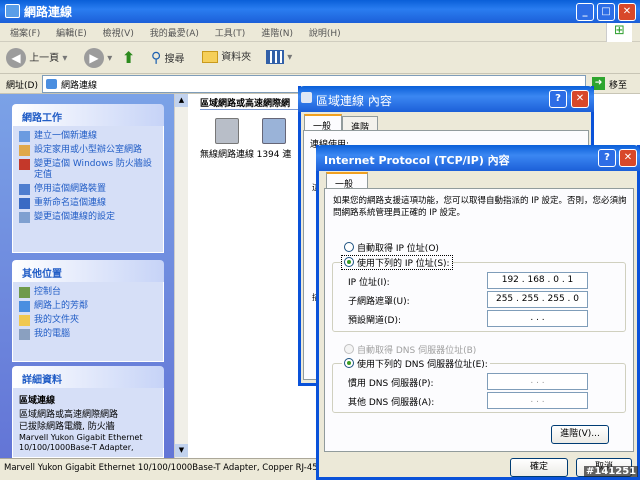 This screenshot has height=480, width=640. What do you see at coordinates (391, 384) in the screenshot?
I see `preferred-dns-label: 慣用 DNS 伺服器(P):` at bounding box center [391, 384].